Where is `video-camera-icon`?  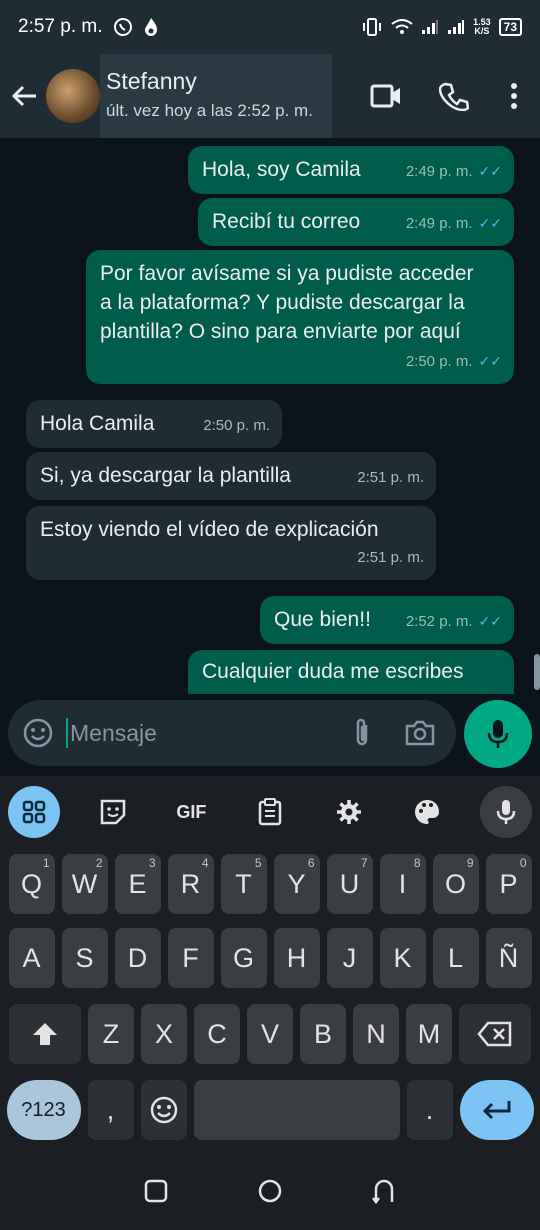
video-camera-icon is located at coordinates (385, 96).